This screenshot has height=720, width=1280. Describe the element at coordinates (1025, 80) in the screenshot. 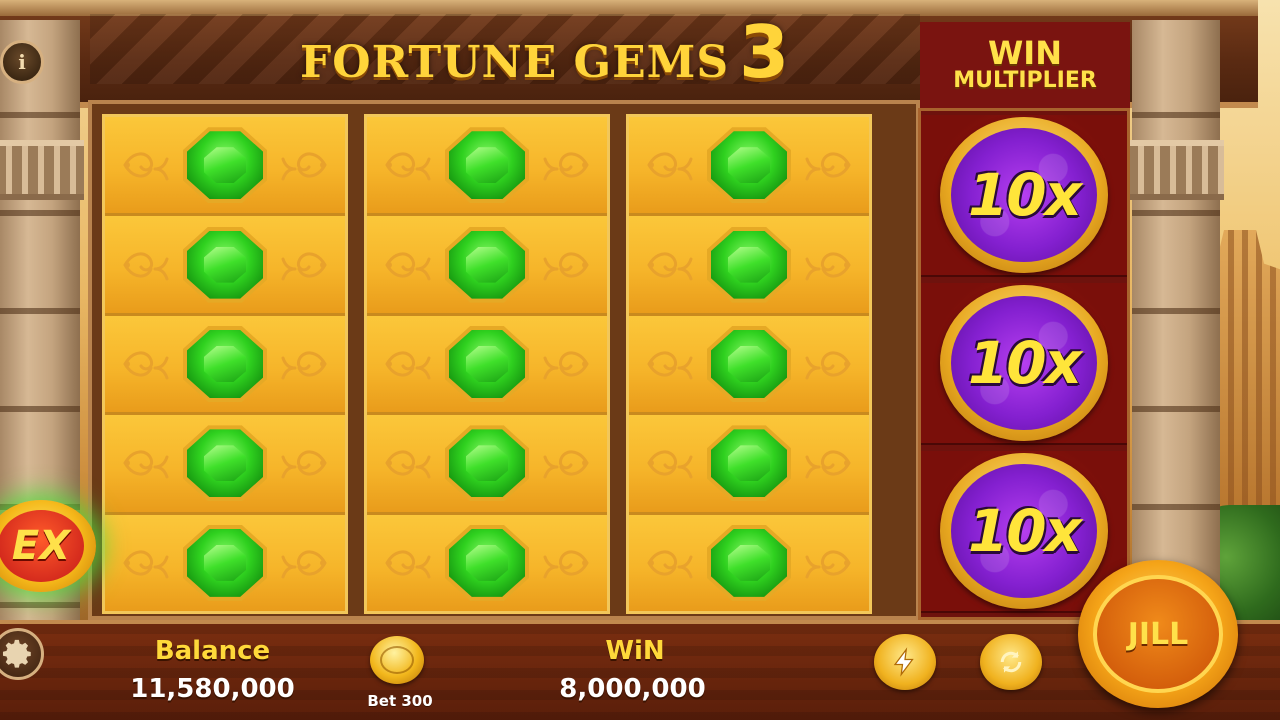

I see `win-multiplier-subtitle: MULTIPLIER` at that location.